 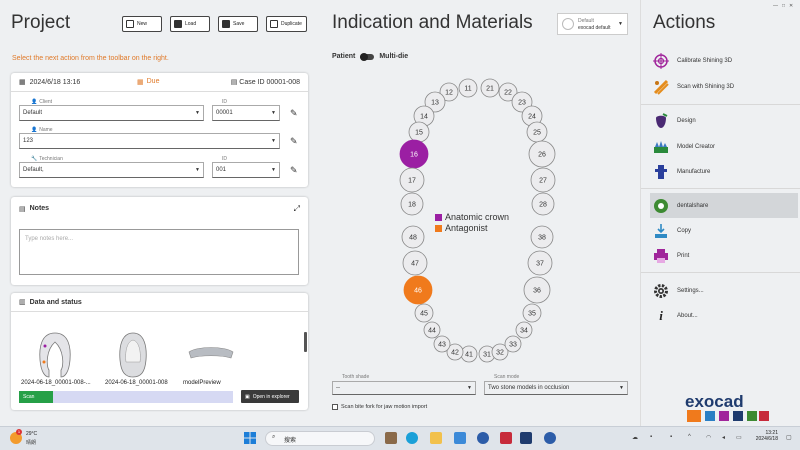 I want to click on action-copy: Copy, so click(x=726, y=231).